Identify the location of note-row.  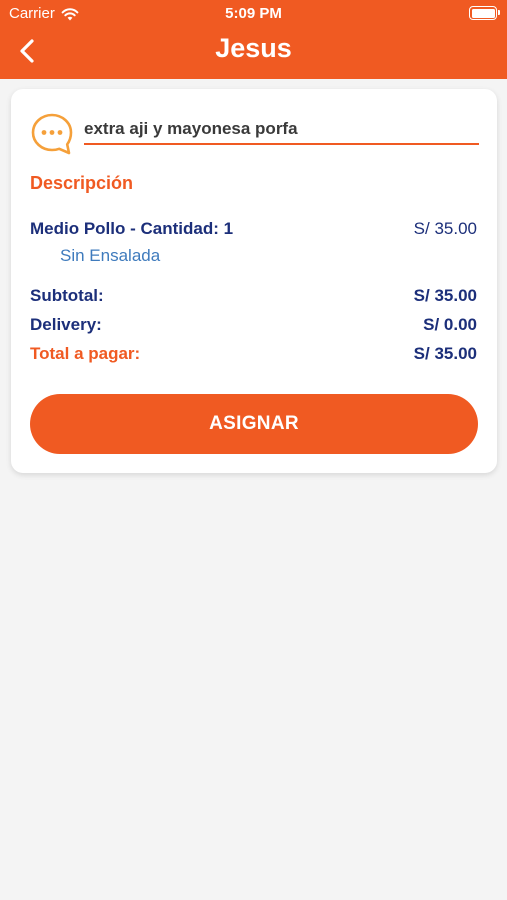
(254, 132).